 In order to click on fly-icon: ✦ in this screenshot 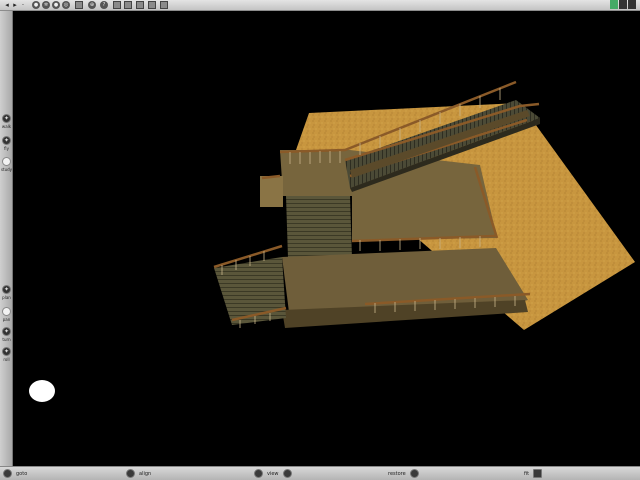, I will do `click(6, 140)`.